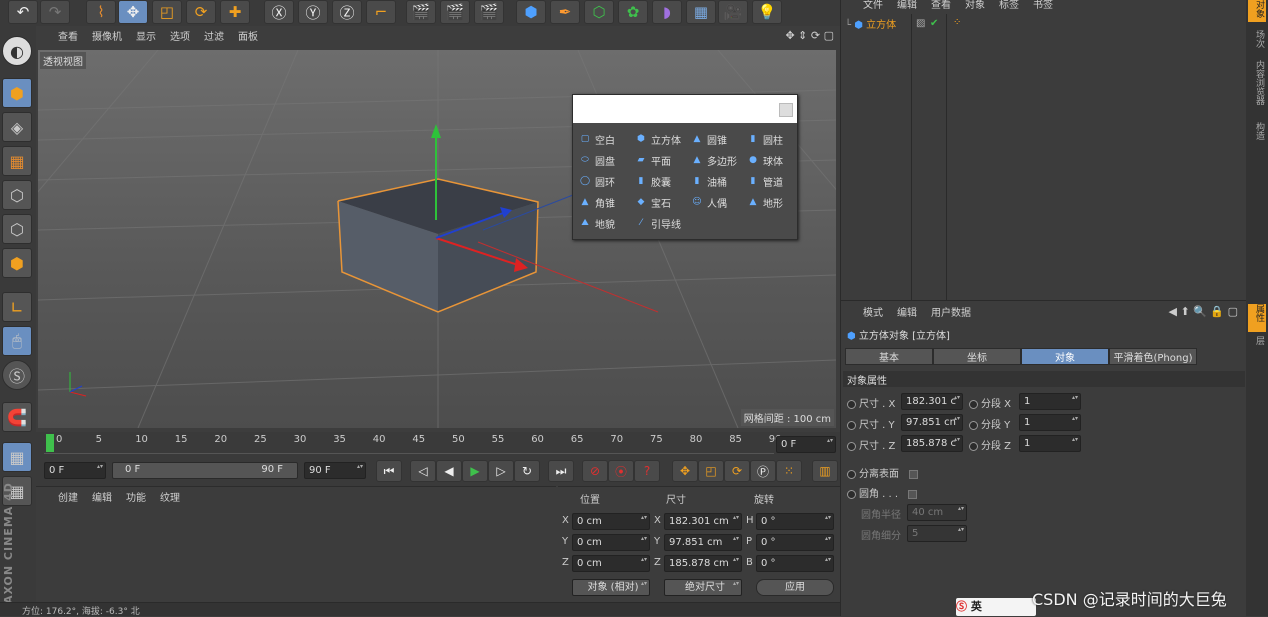 Image resolution: width=1268 pixels, height=617 pixels. Describe the element at coordinates (421, 12) in the screenshot. I see `render-view-button: 🎬` at that location.